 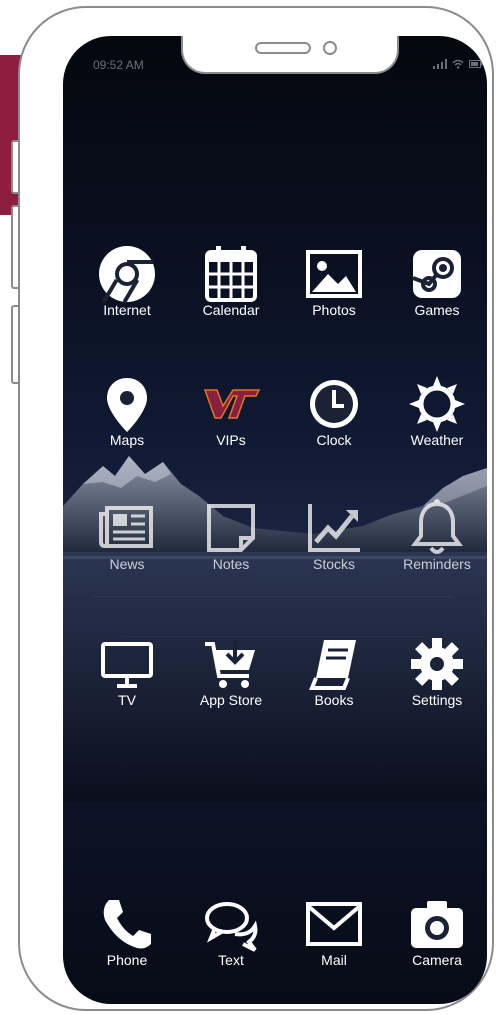 I want to click on app-clock: Clock, so click(x=334, y=410).